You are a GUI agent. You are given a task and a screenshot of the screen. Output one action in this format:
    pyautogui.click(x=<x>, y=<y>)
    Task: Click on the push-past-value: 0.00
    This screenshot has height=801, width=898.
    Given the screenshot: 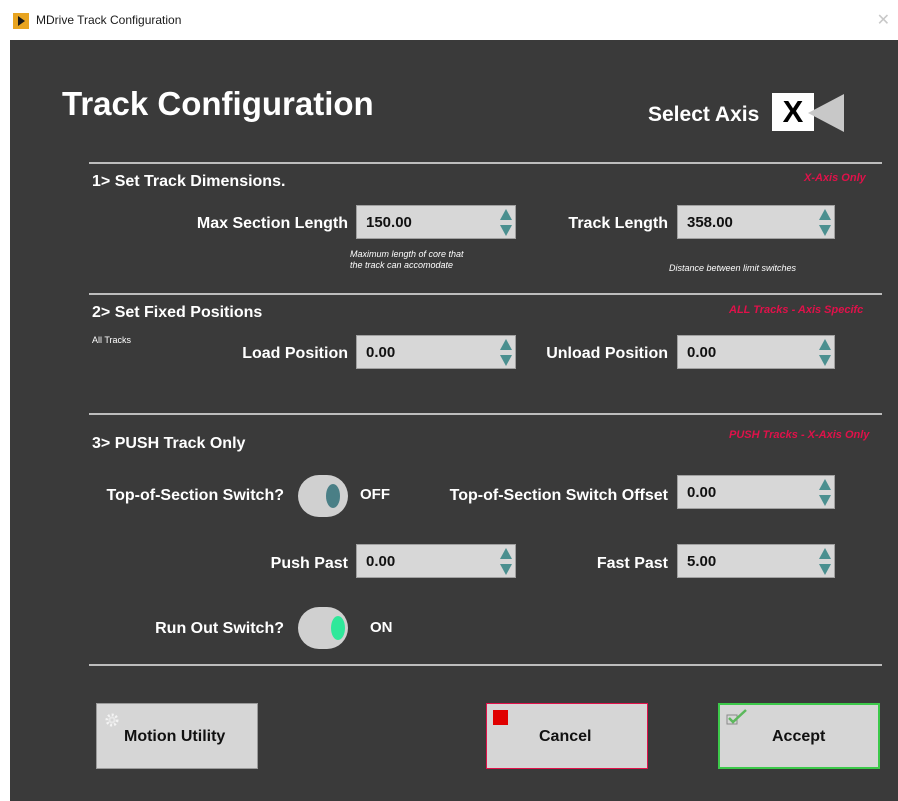 What is the action you would take?
    pyautogui.click(x=381, y=561)
    